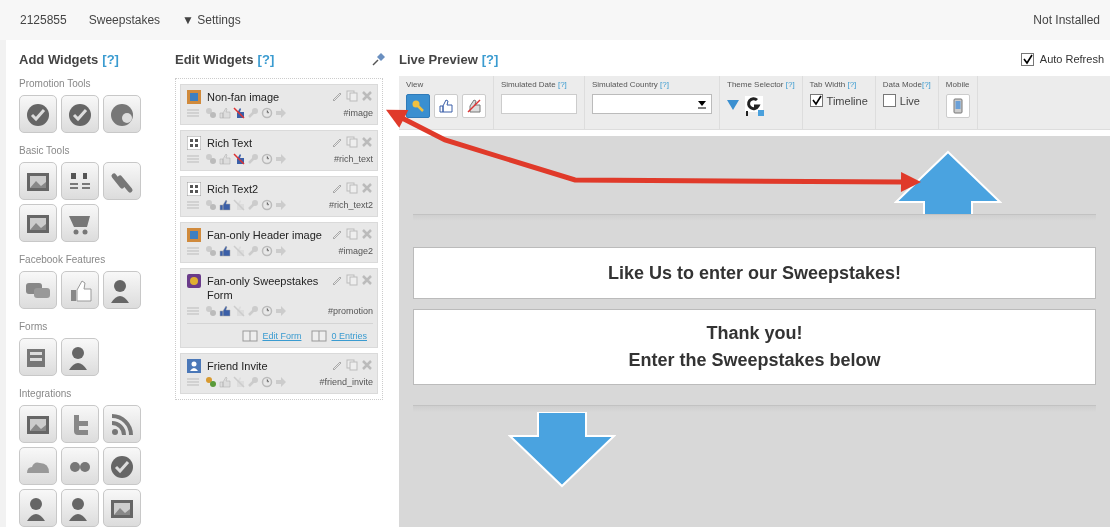 The height and width of the screenshot is (527, 1110). Describe the element at coordinates (124, 20) in the screenshot. I see `app-type-link: Sweepstakes` at that location.